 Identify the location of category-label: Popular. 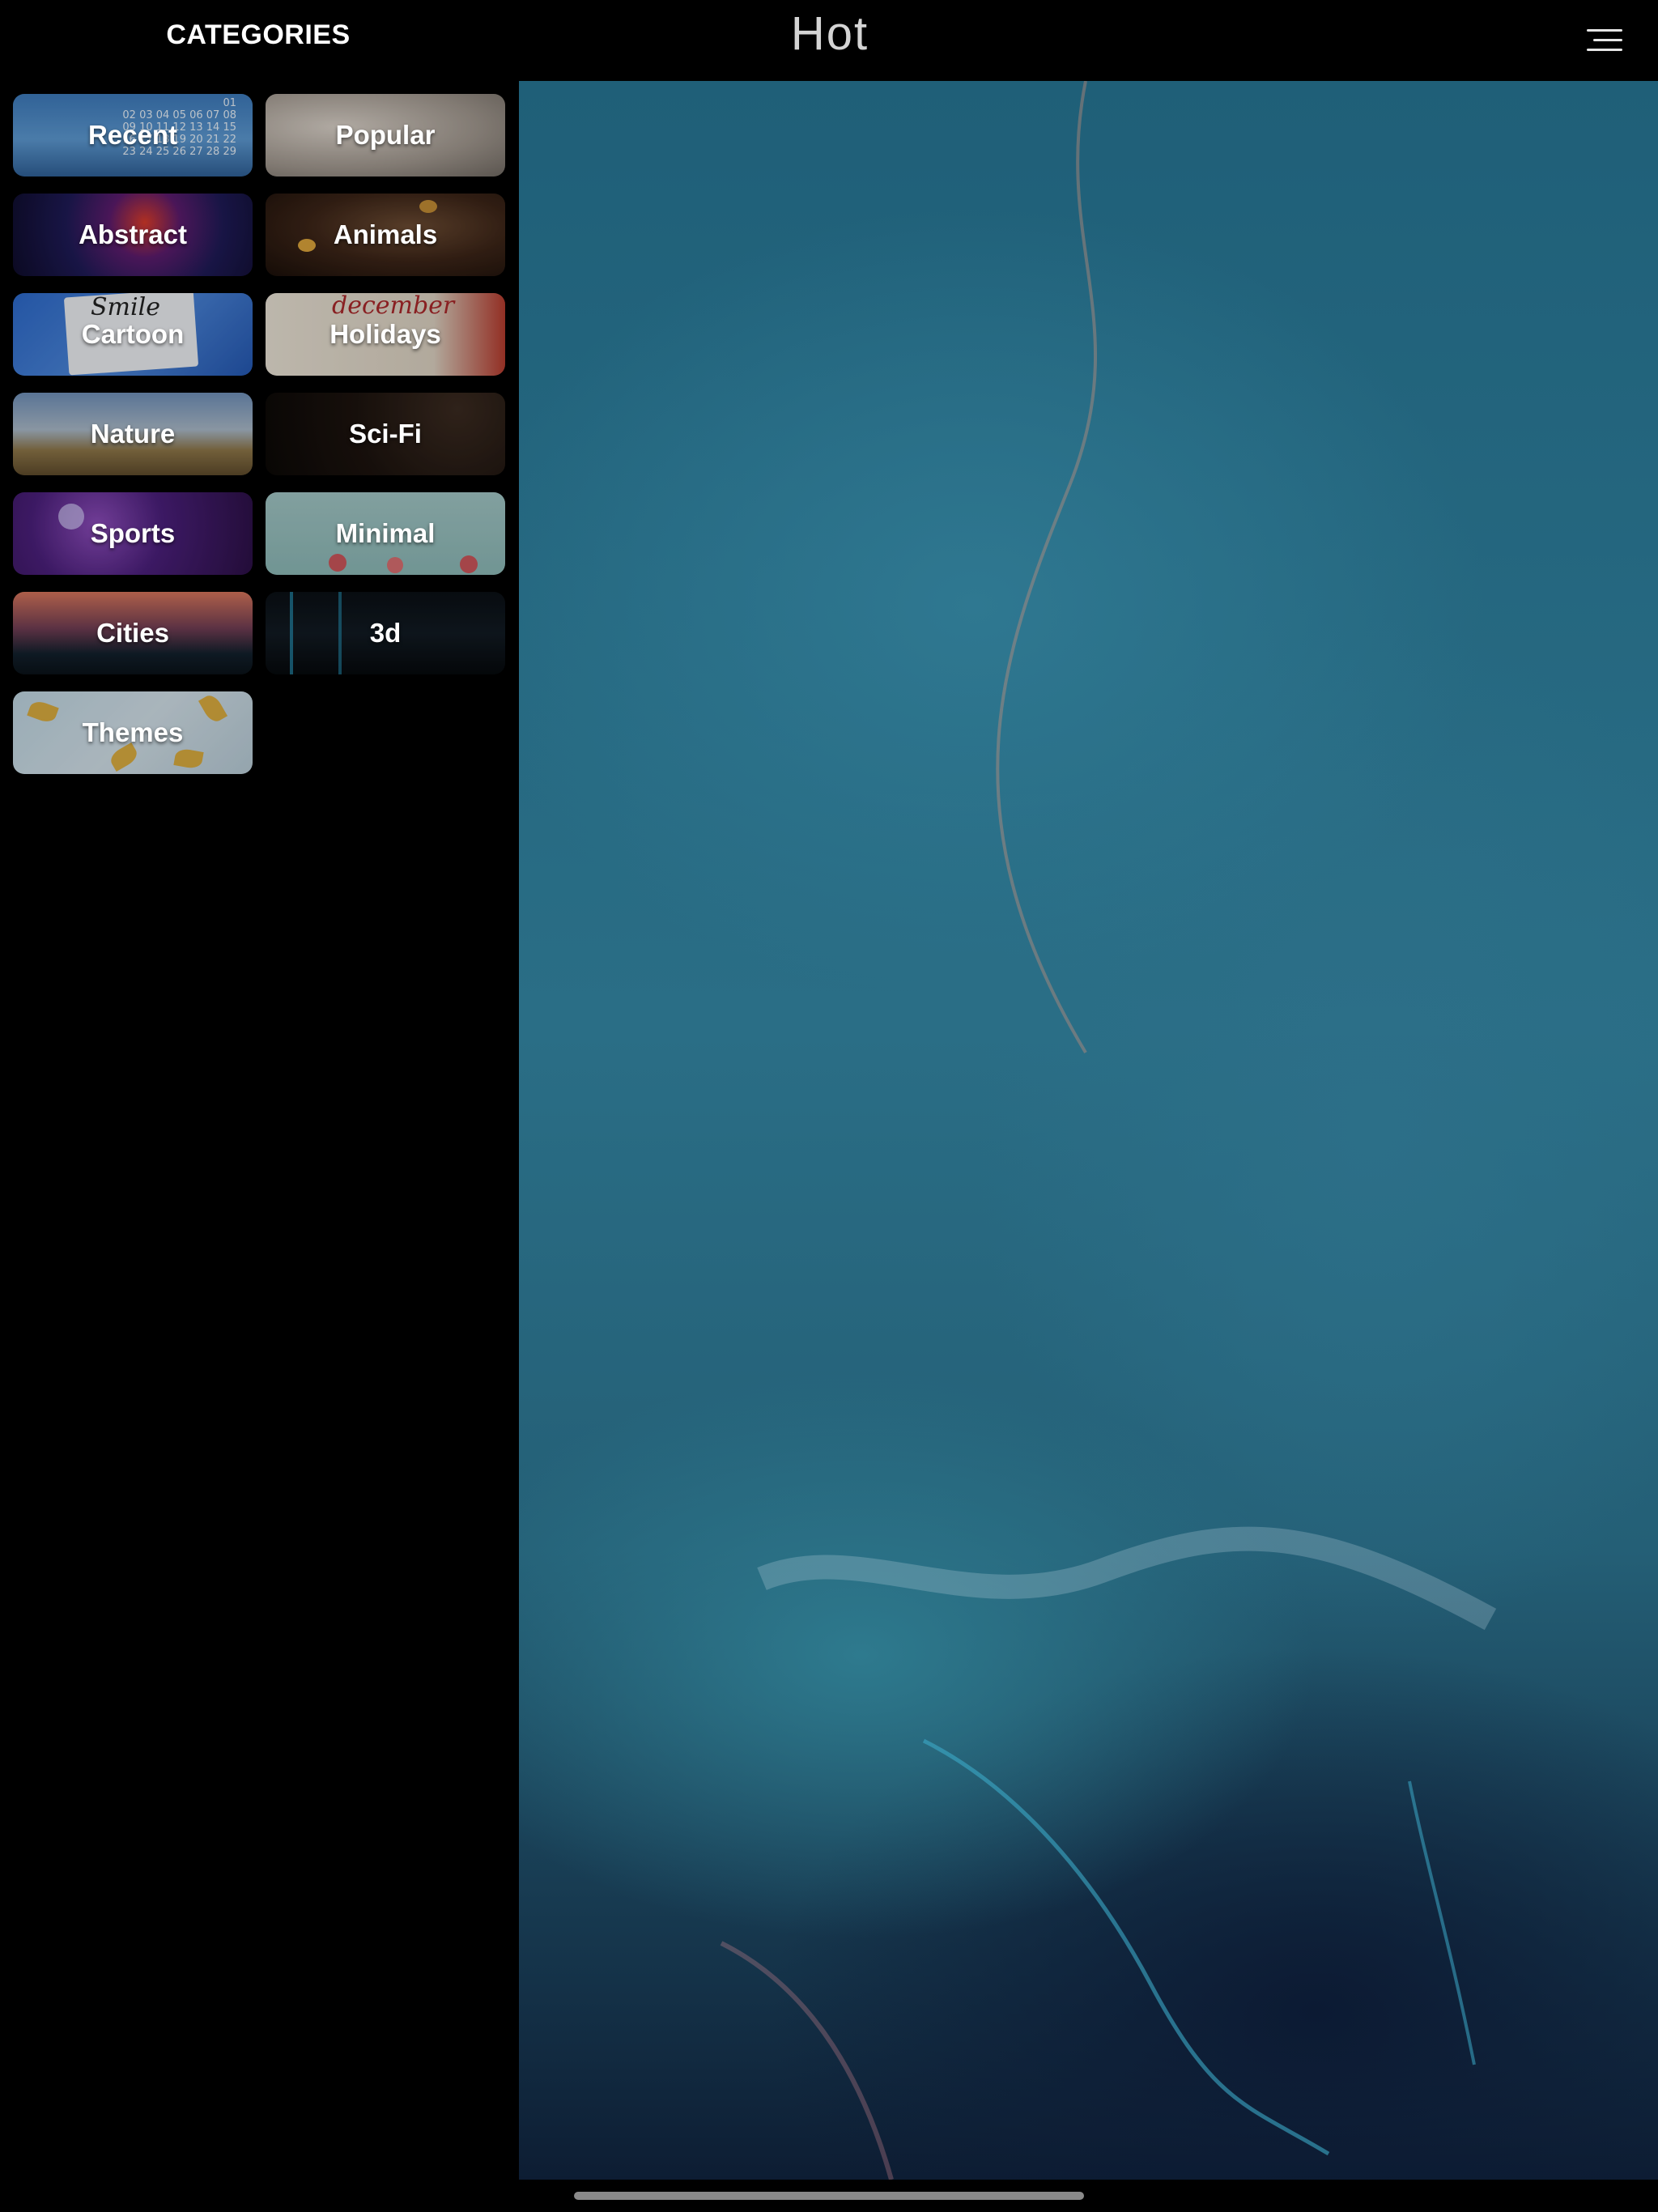
(385, 135).